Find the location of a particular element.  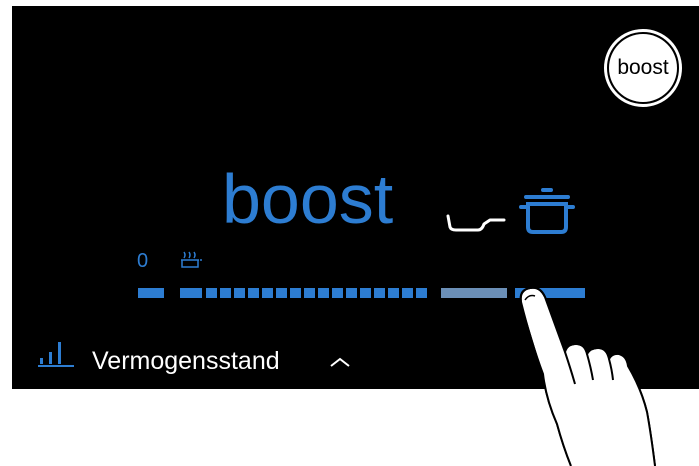

power-level-display: boost is located at coordinates (308, 199).